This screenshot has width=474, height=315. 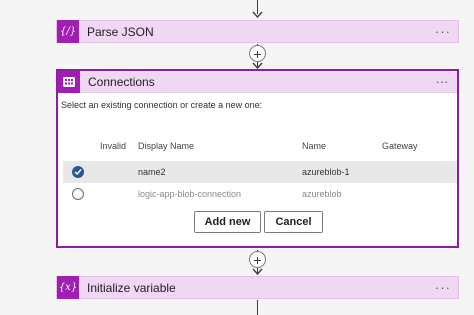 I want to click on connection-name: azureblob, so click(x=322, y=194).